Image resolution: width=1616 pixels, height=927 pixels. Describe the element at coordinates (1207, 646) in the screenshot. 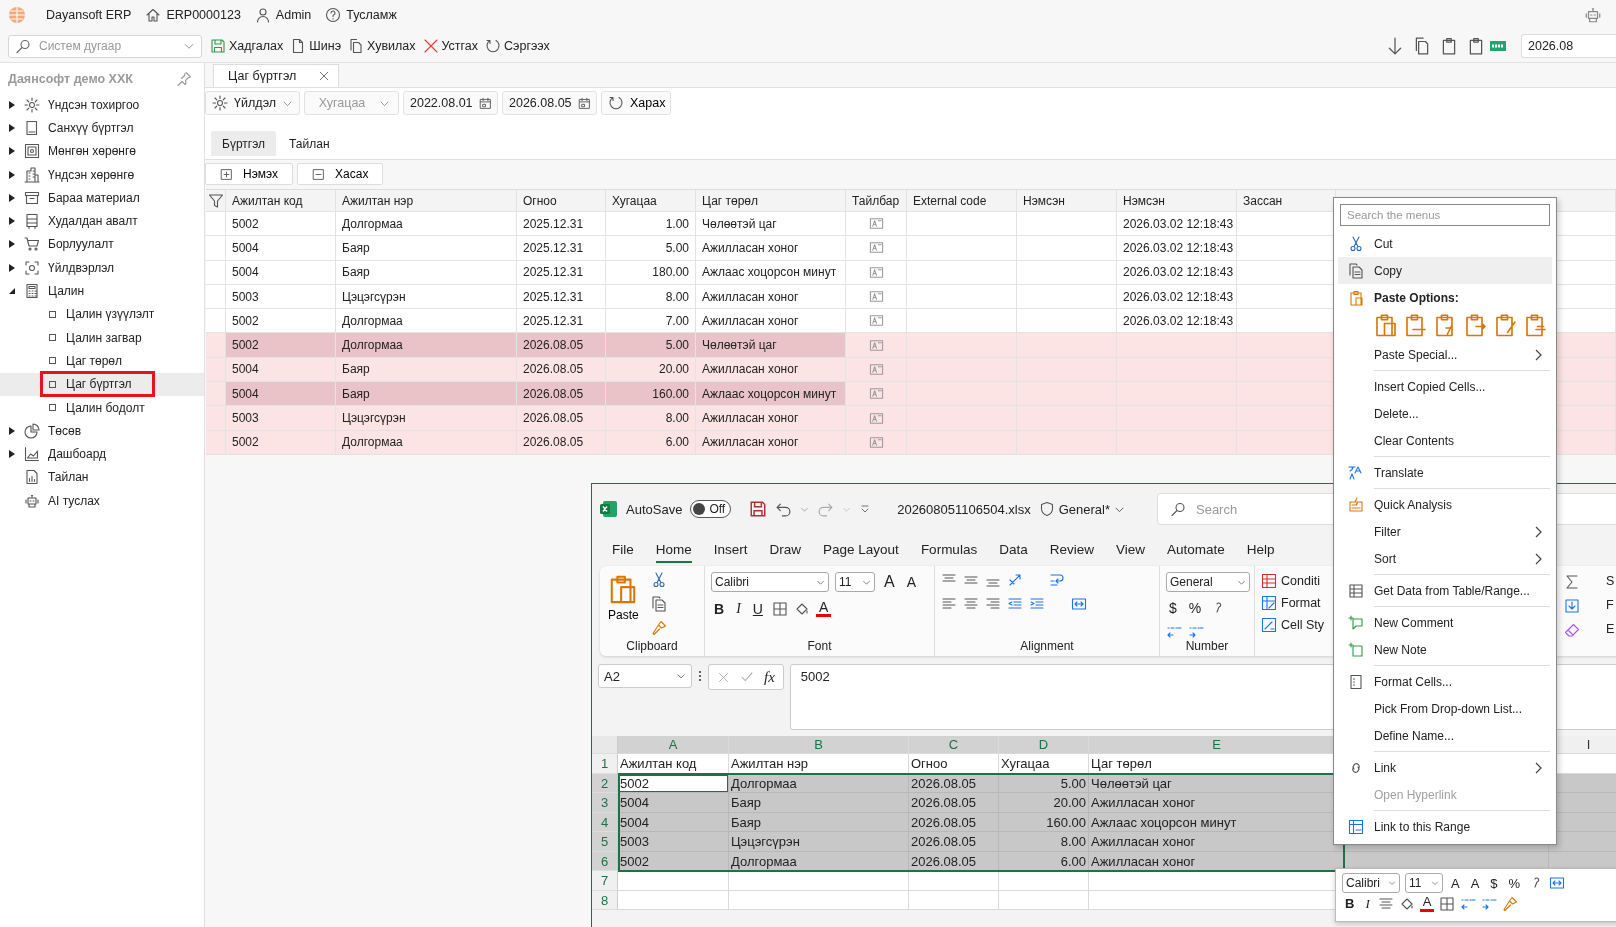

I see `group-label: Number` at that location.